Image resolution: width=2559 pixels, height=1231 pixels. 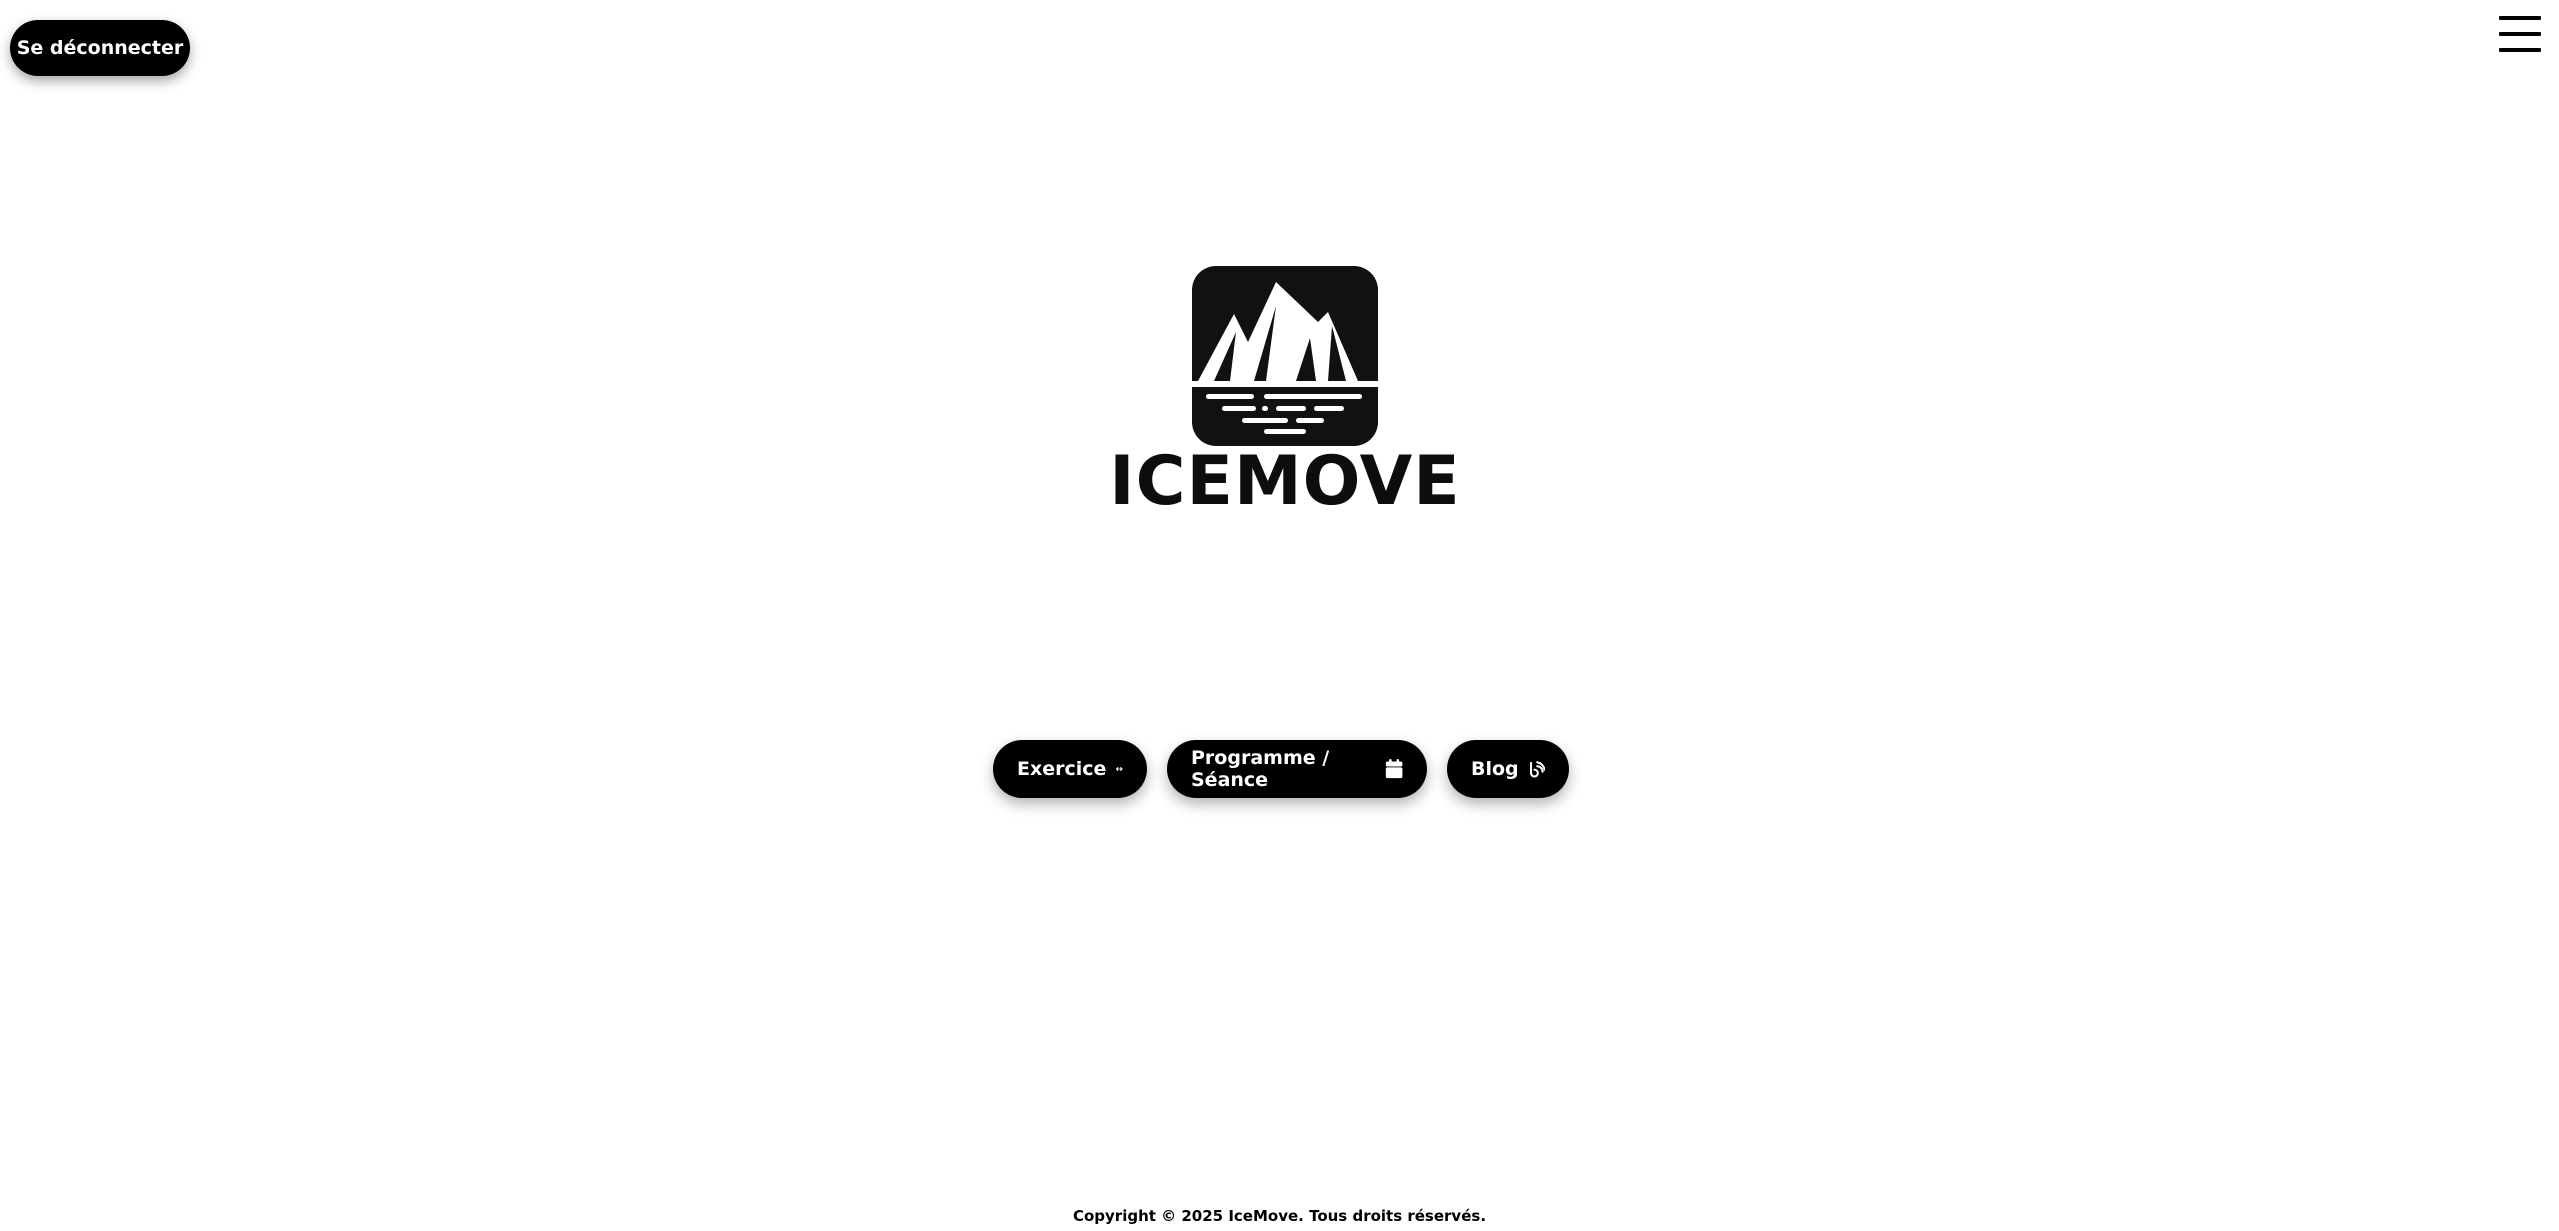 I want to click on program-button: Programme / Séance, so click(x=1297, y=769).